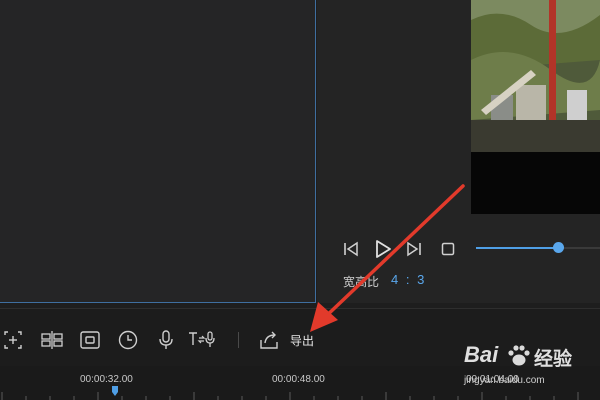 Image resolution: width=600 pixels, height=400 pixels. I want to click on split-button, so click(52, 340).